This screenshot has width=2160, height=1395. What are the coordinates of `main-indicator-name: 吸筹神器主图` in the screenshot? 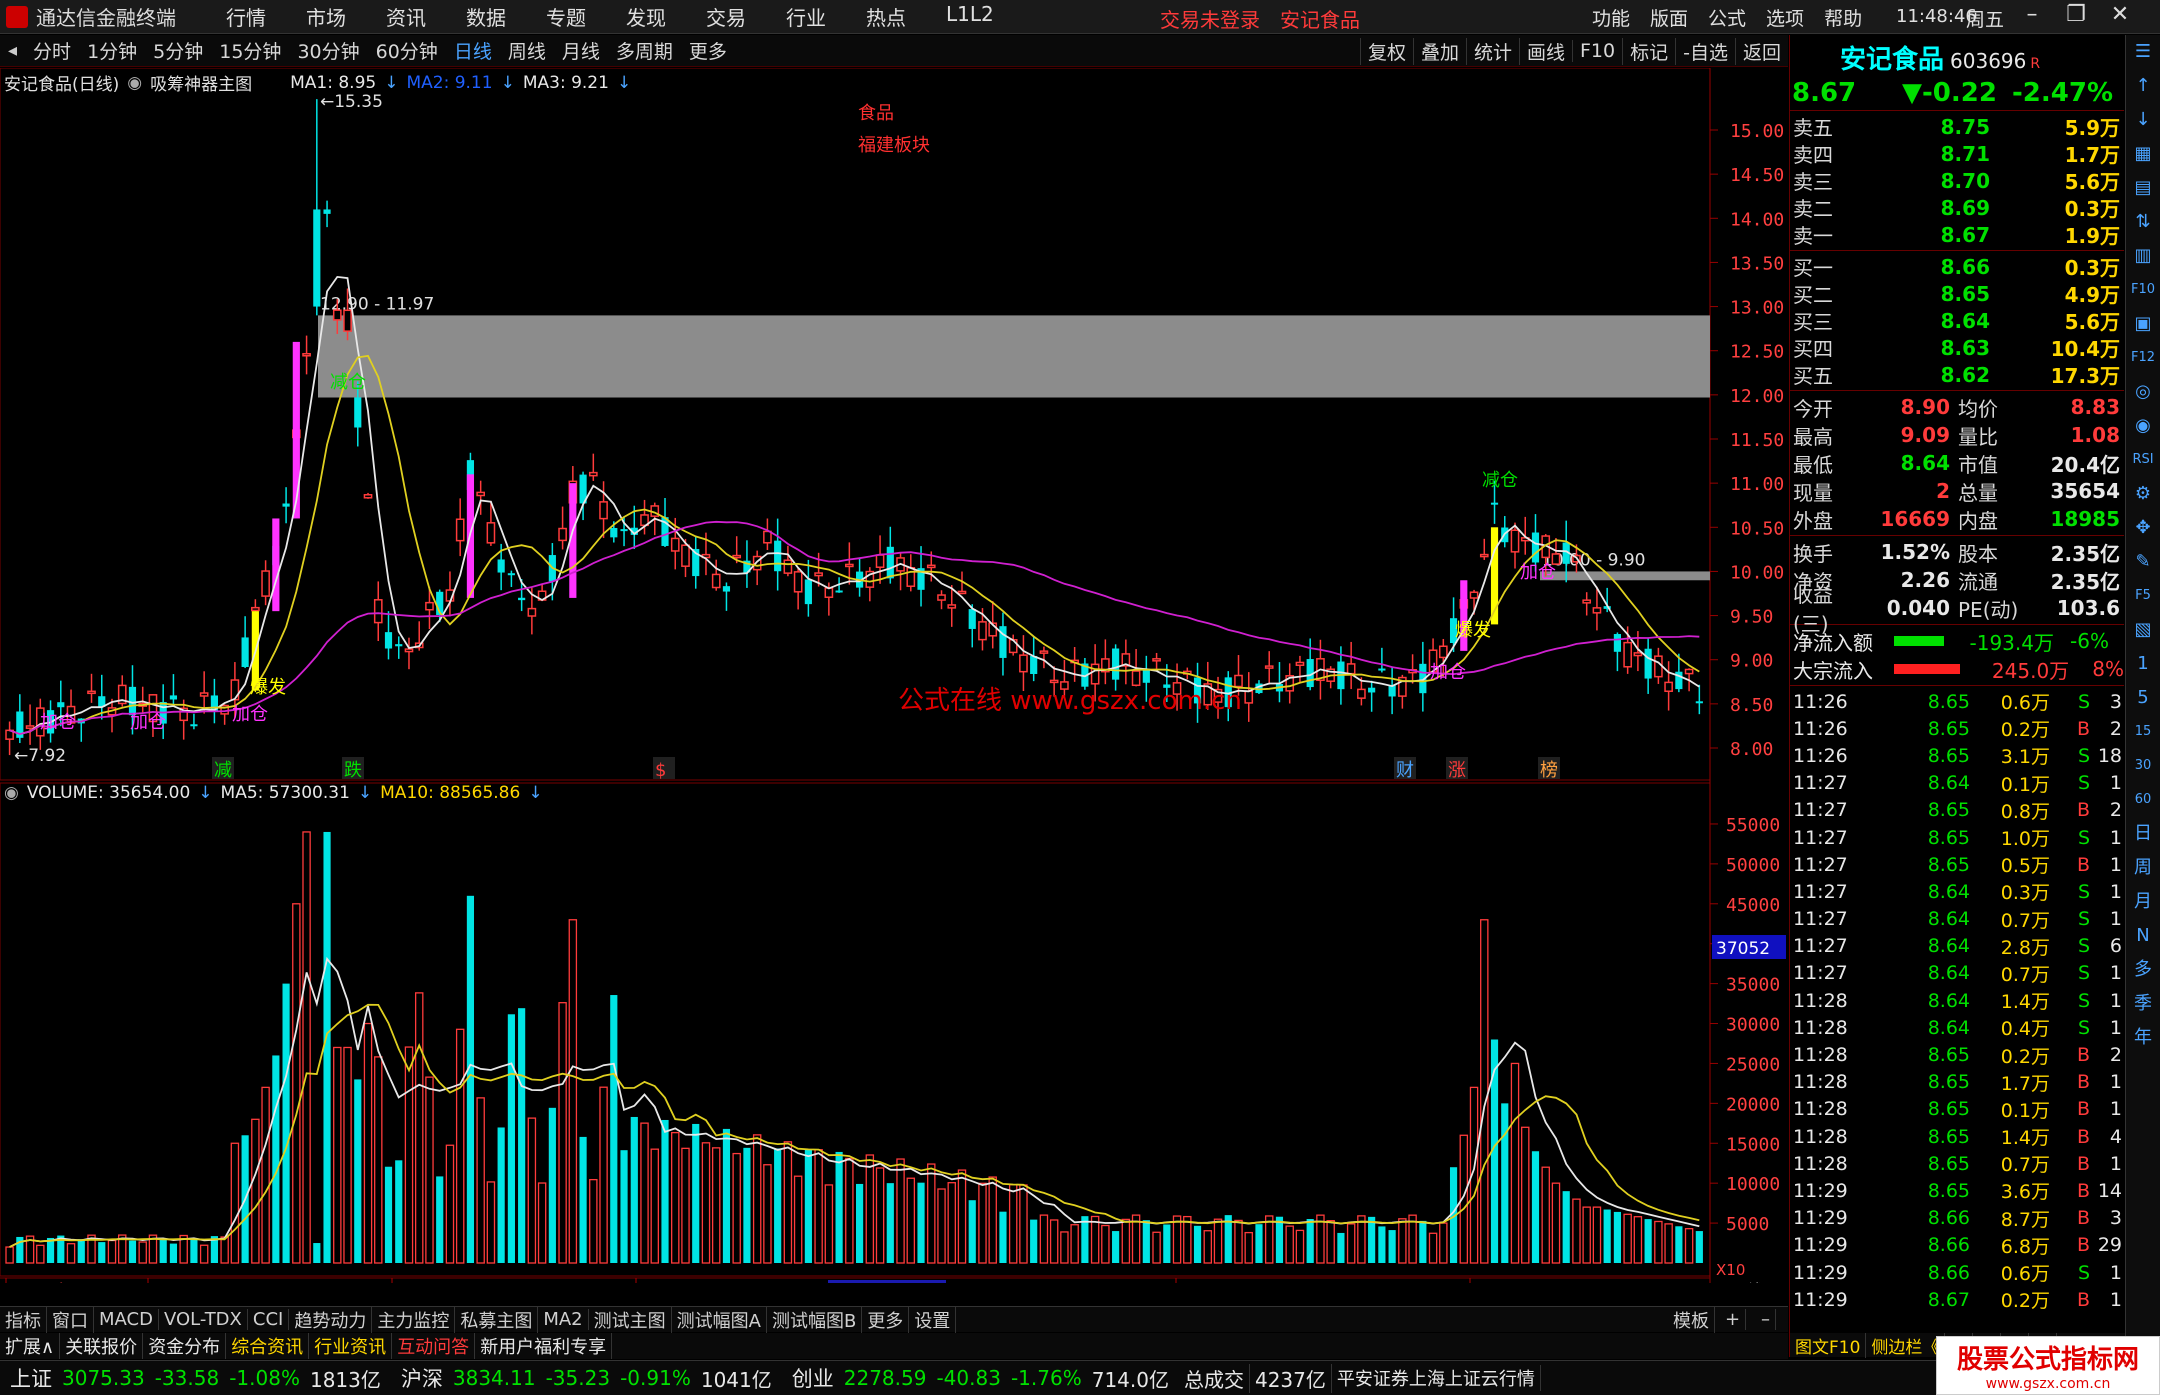 It's located at (201, 82).